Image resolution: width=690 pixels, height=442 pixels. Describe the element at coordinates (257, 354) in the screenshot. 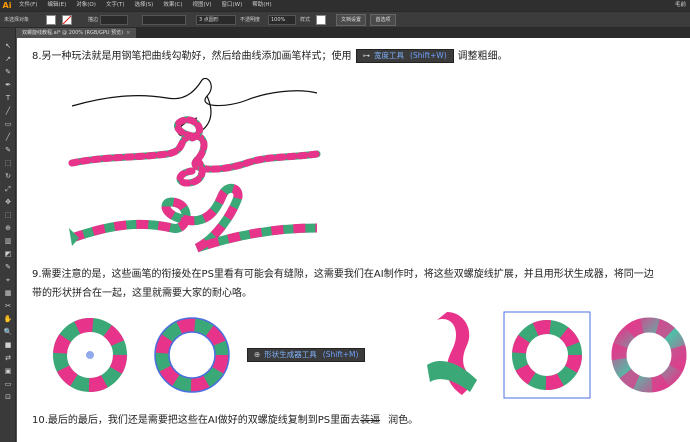

I see `shape-builder-icon: ⊕` at that location.